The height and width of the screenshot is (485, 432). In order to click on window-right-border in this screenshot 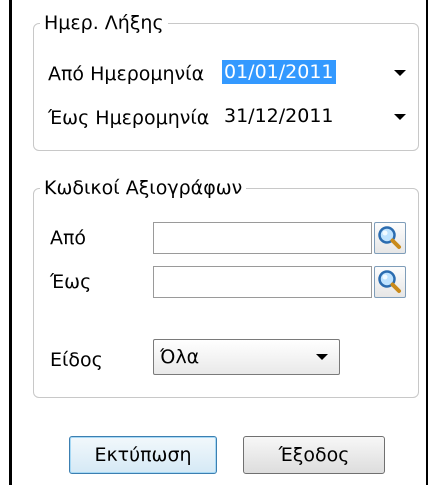, I will do `click(427, 242)`.